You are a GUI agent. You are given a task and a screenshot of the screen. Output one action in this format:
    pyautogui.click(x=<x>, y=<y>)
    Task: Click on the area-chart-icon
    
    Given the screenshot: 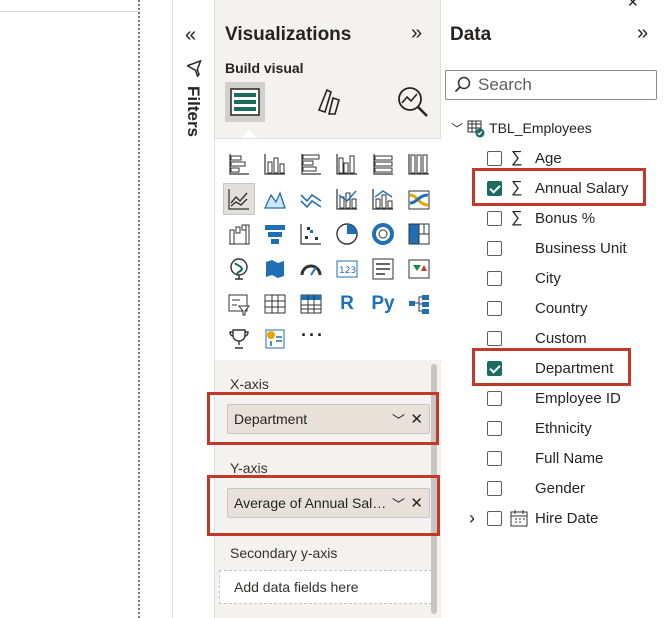 What is the action you would take?
    pyautogui.click(x=275, y=199)
    